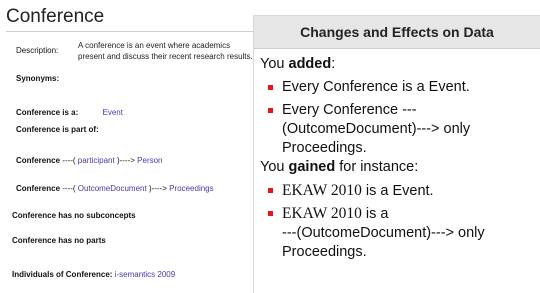 The width and height of the screenshot is (540, 293). What do you see at coordinates (112, 112) in the screenshot?
I see `is-a-link: Event` at bounding box center [112, 112].